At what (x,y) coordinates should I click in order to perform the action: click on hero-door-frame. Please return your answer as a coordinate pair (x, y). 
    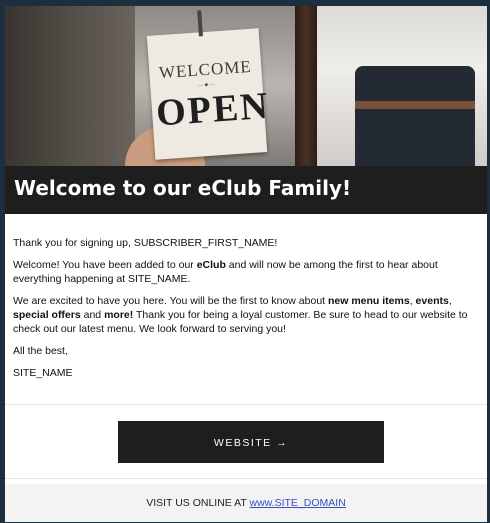
    Looking at the image, I should click on (306, 86).